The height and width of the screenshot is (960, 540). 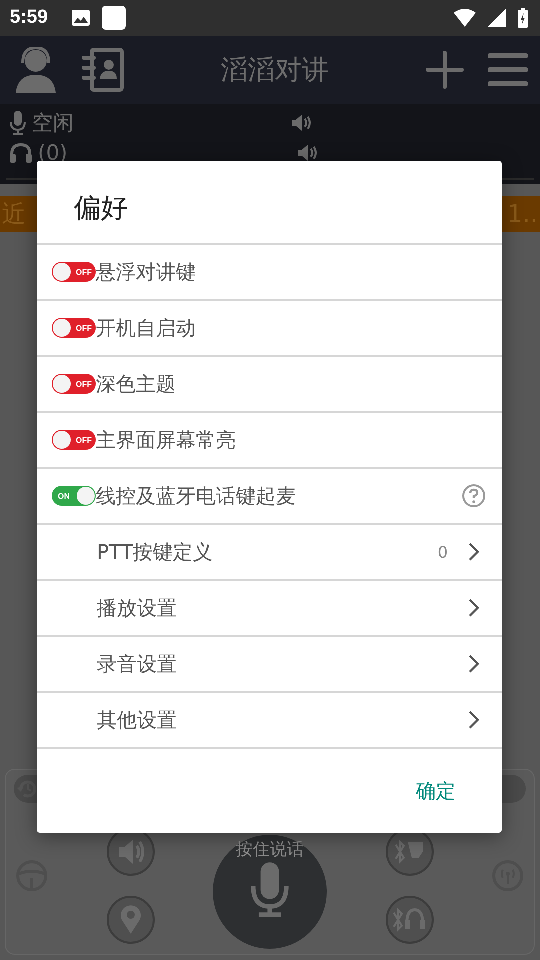 I want to click on dialog-title: 偏好, so click(x=269, y=203).